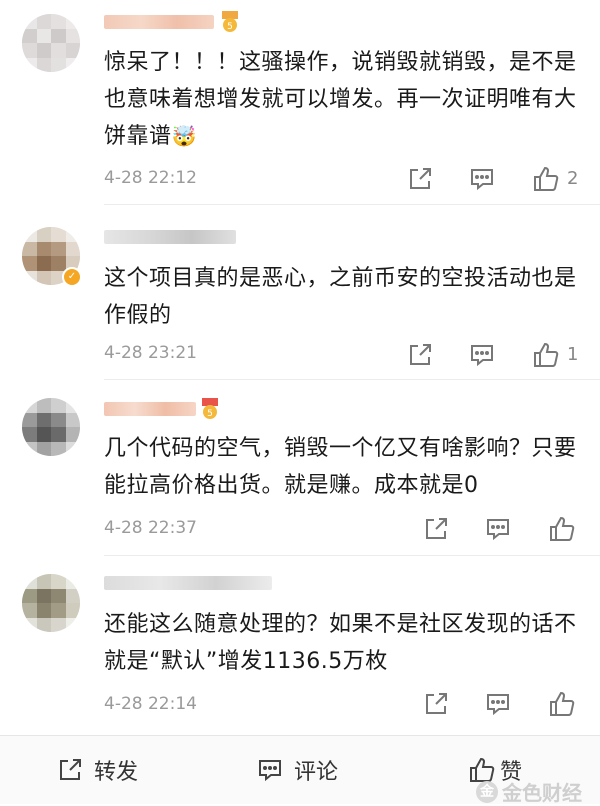 The image size is (600, 806). I want to click on jinse-logo-icon: 金, so click(487, 791).